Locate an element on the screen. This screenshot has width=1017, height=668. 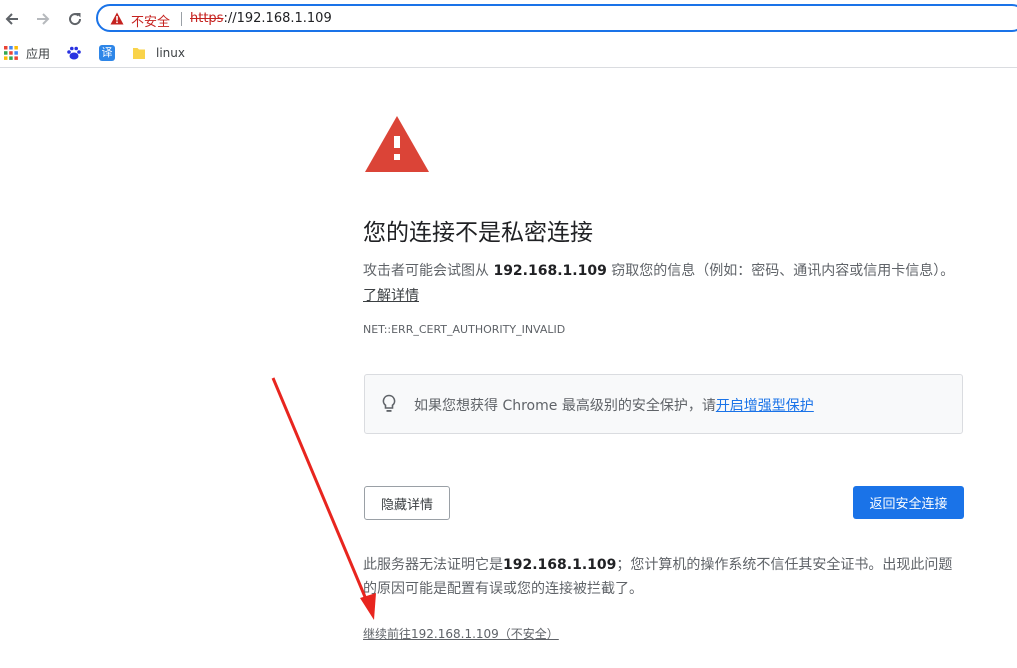
lightbulb-icon is located at coordinates (389, 403).